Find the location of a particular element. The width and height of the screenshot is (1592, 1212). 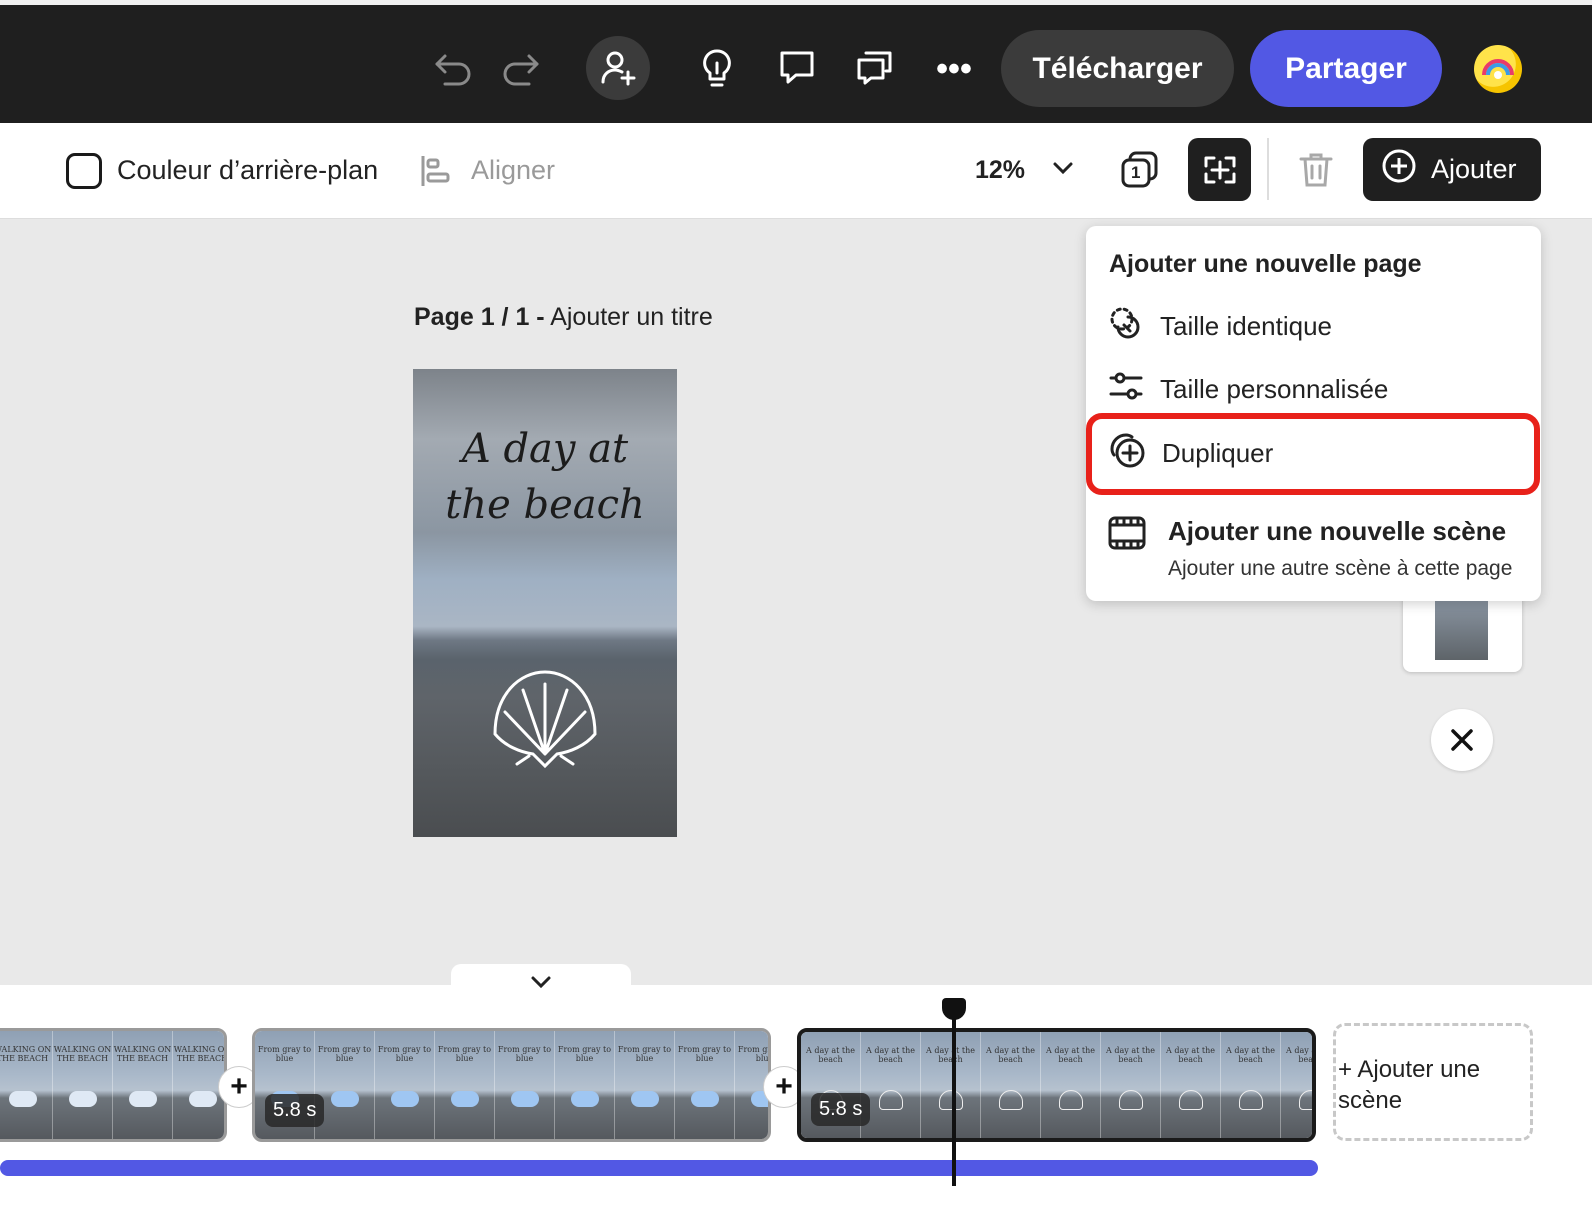

invite-user-icon is located at coordinates (618, 68).